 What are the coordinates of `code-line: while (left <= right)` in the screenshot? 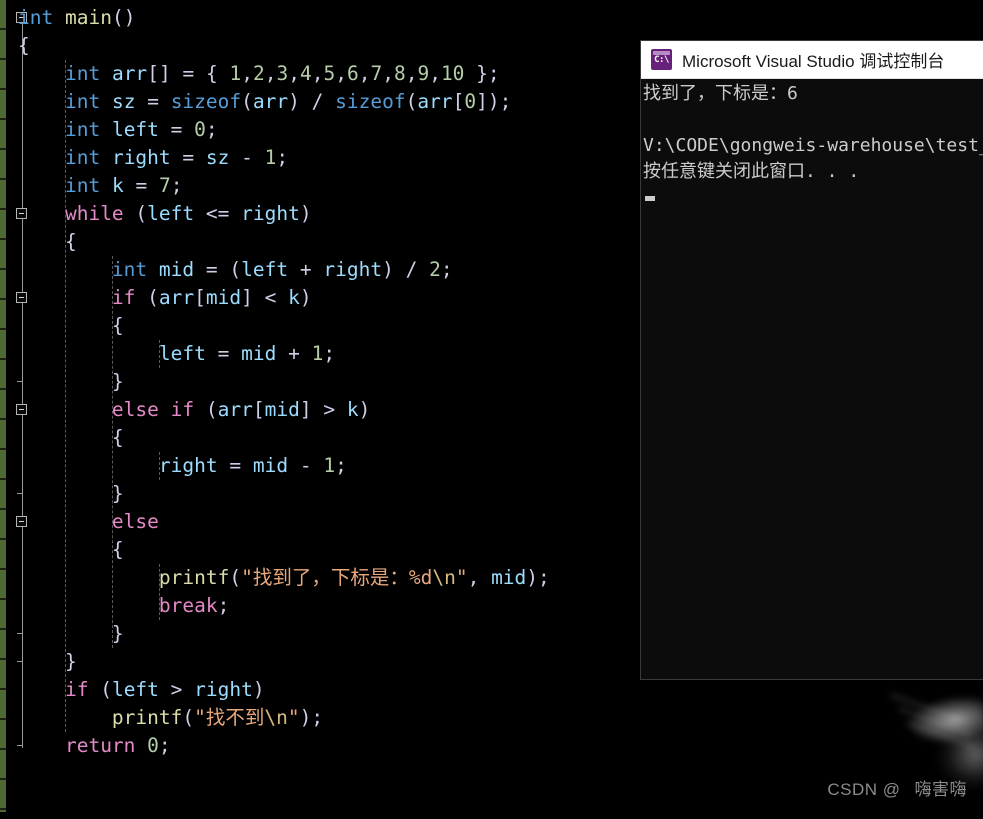 It's located at (284, 214).